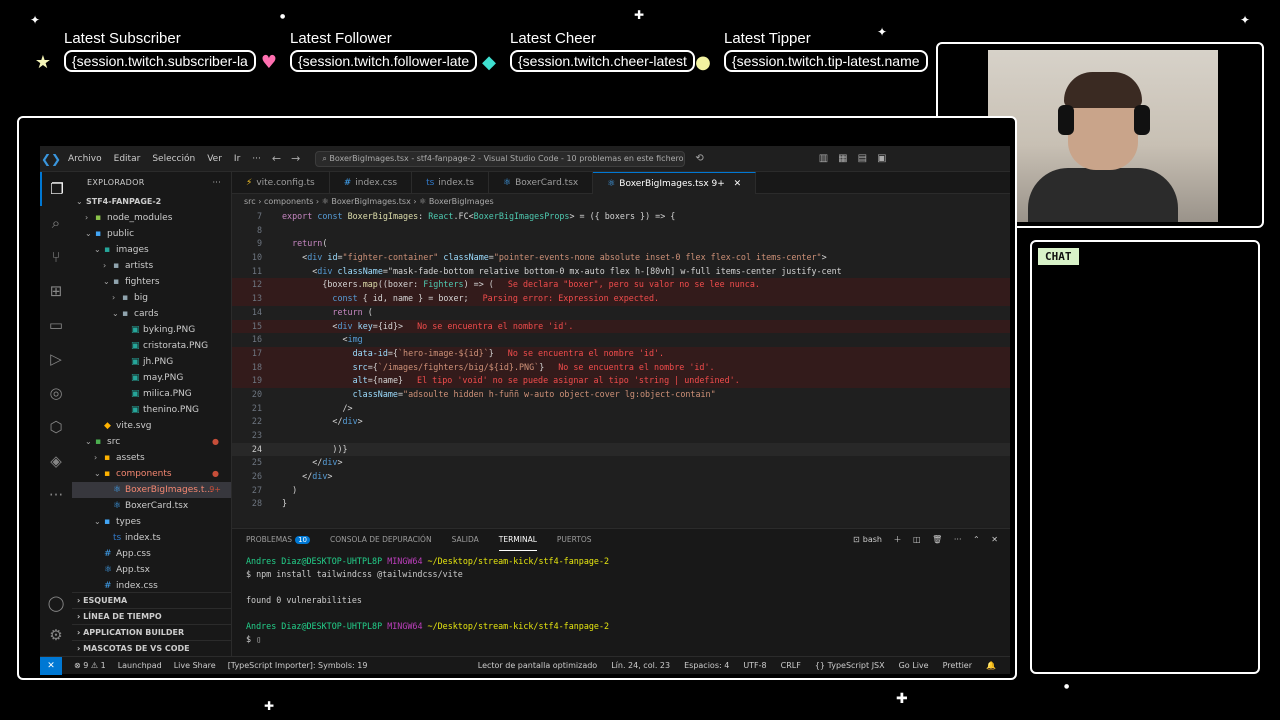 Image resolution: width=1280 pixels, height=720 pixels. Describe the element at coordinates (917, 539) in the screenshot. I see `split-terminal-icon: ◫` at that location.